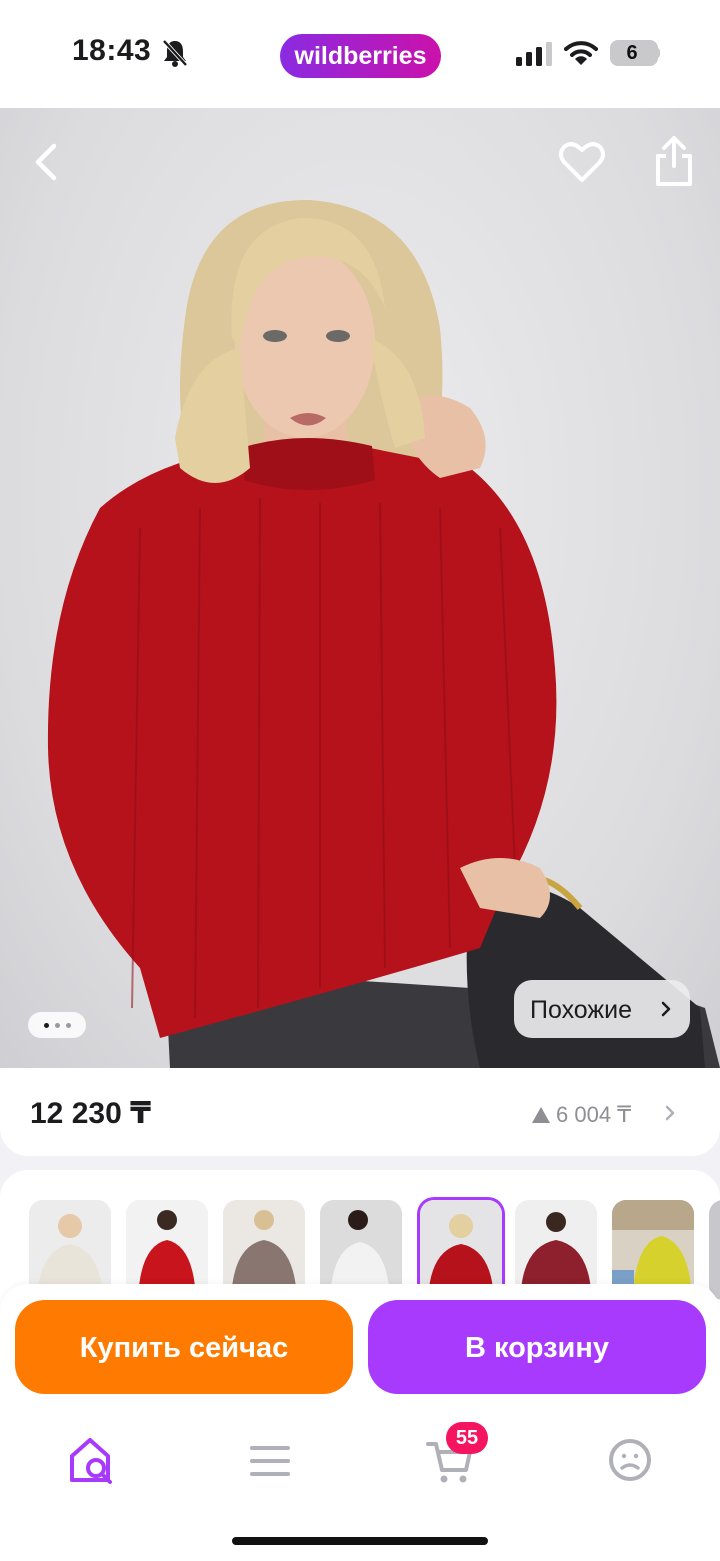 The width and height of the screenshot is (720, 1561). What do you see at coordinates (537, 1347) in the screenshot?
I see `add-to-cart-button: В корзину` at bounding box center [537, 1347].